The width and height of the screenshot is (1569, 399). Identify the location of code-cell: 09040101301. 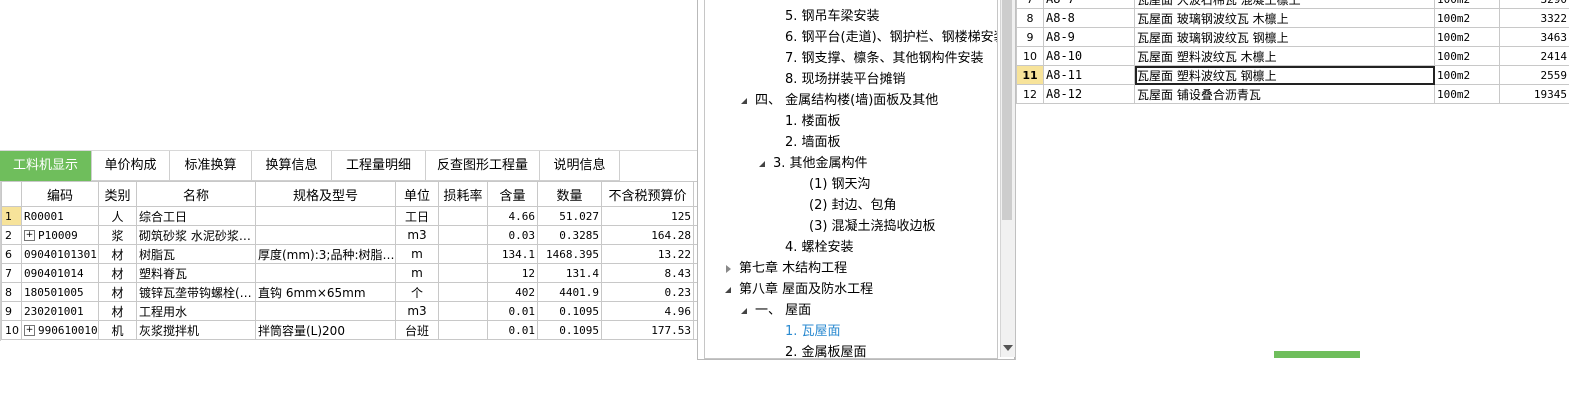
(60, 254).